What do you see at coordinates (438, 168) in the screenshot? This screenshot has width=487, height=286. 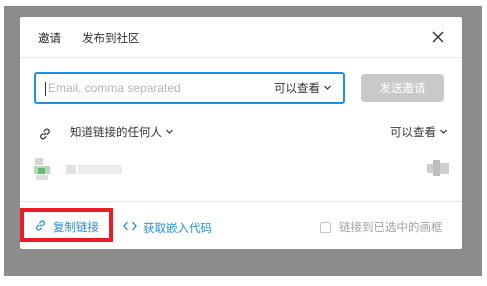 I see `member-permission-blurred` at bounding box center [438, 168].